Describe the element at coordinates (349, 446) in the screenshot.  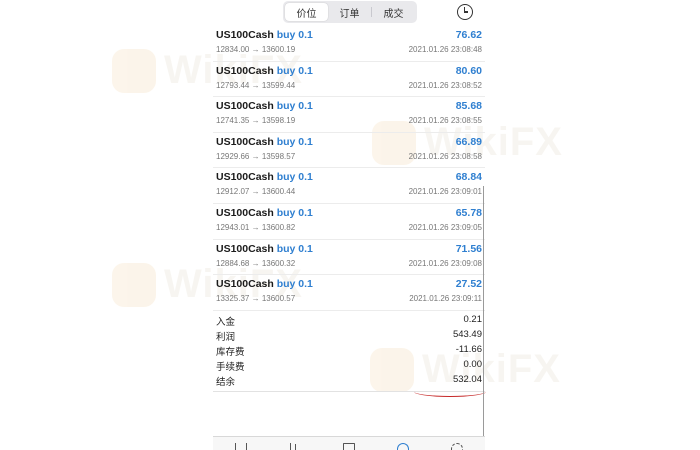
I see `trade-icon` at that location.